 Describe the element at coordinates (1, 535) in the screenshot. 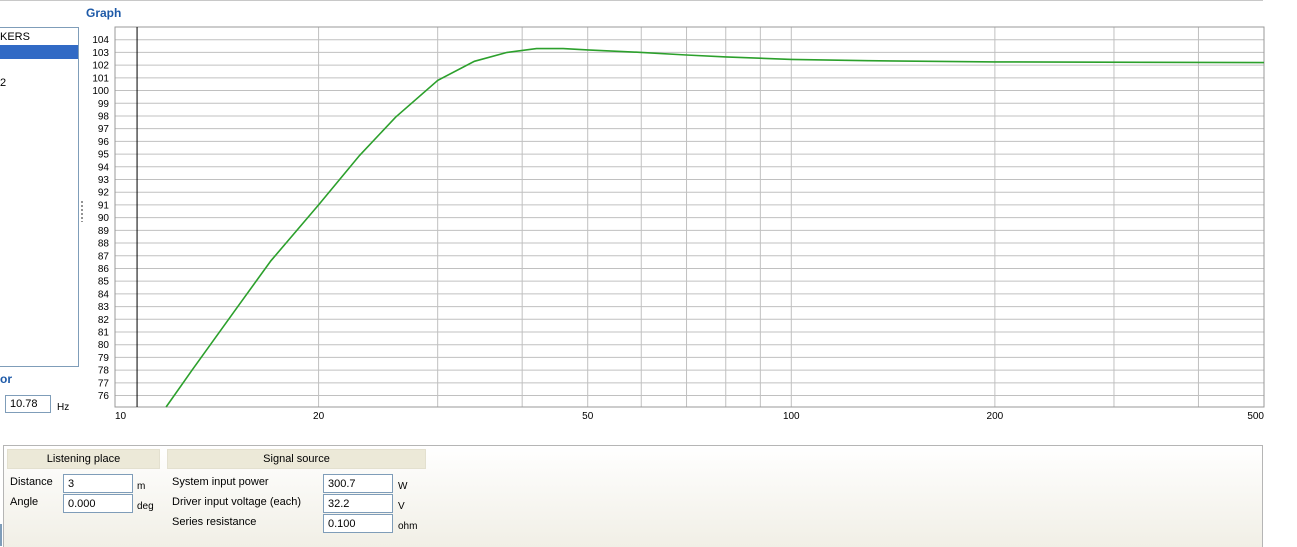

I see `panel-edge` at that location.